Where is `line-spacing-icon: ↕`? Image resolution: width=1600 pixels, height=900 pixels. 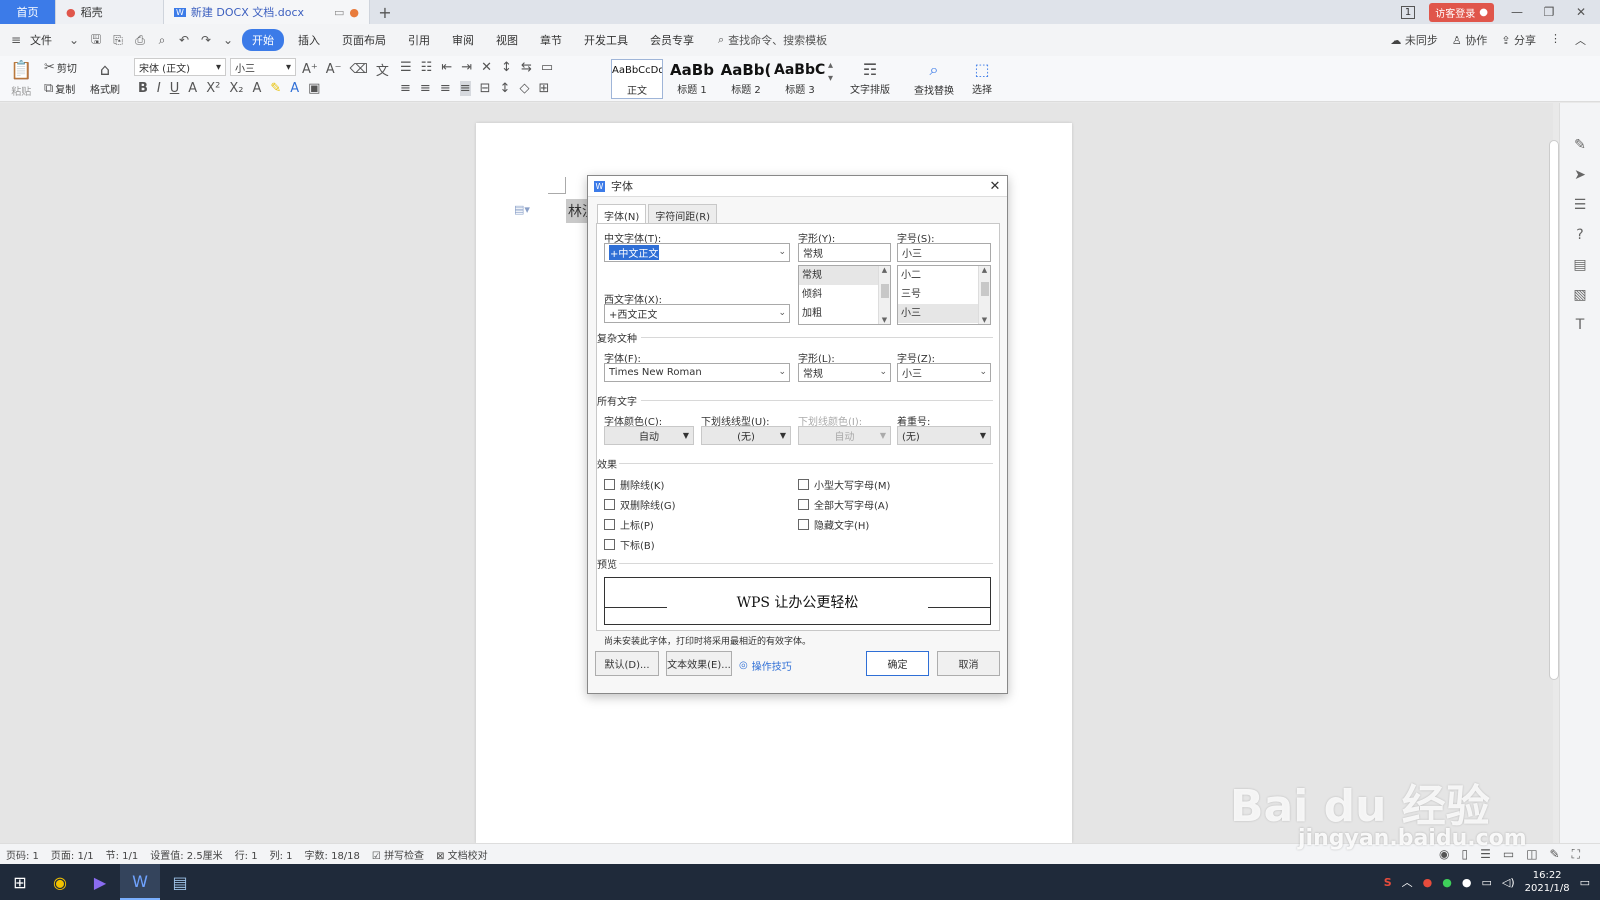
line-spacing-icon: ↕ is located at coordinates (505, 88).